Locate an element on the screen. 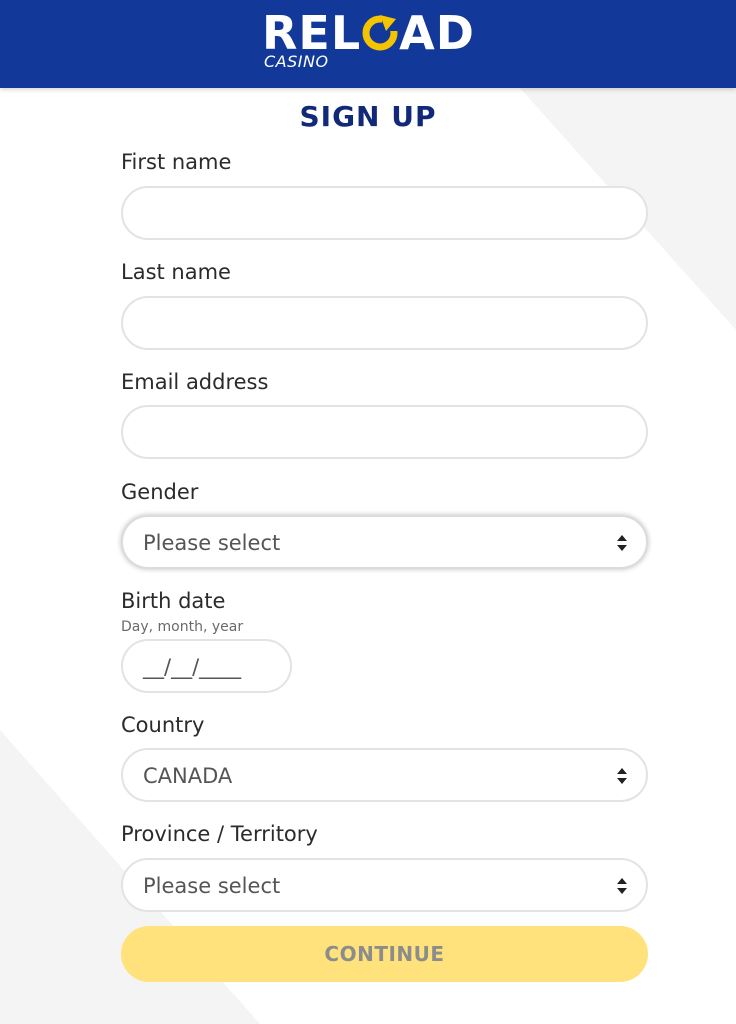 This screenshot has width=736, height=1024. email-input is located at coordinates (384, 432).